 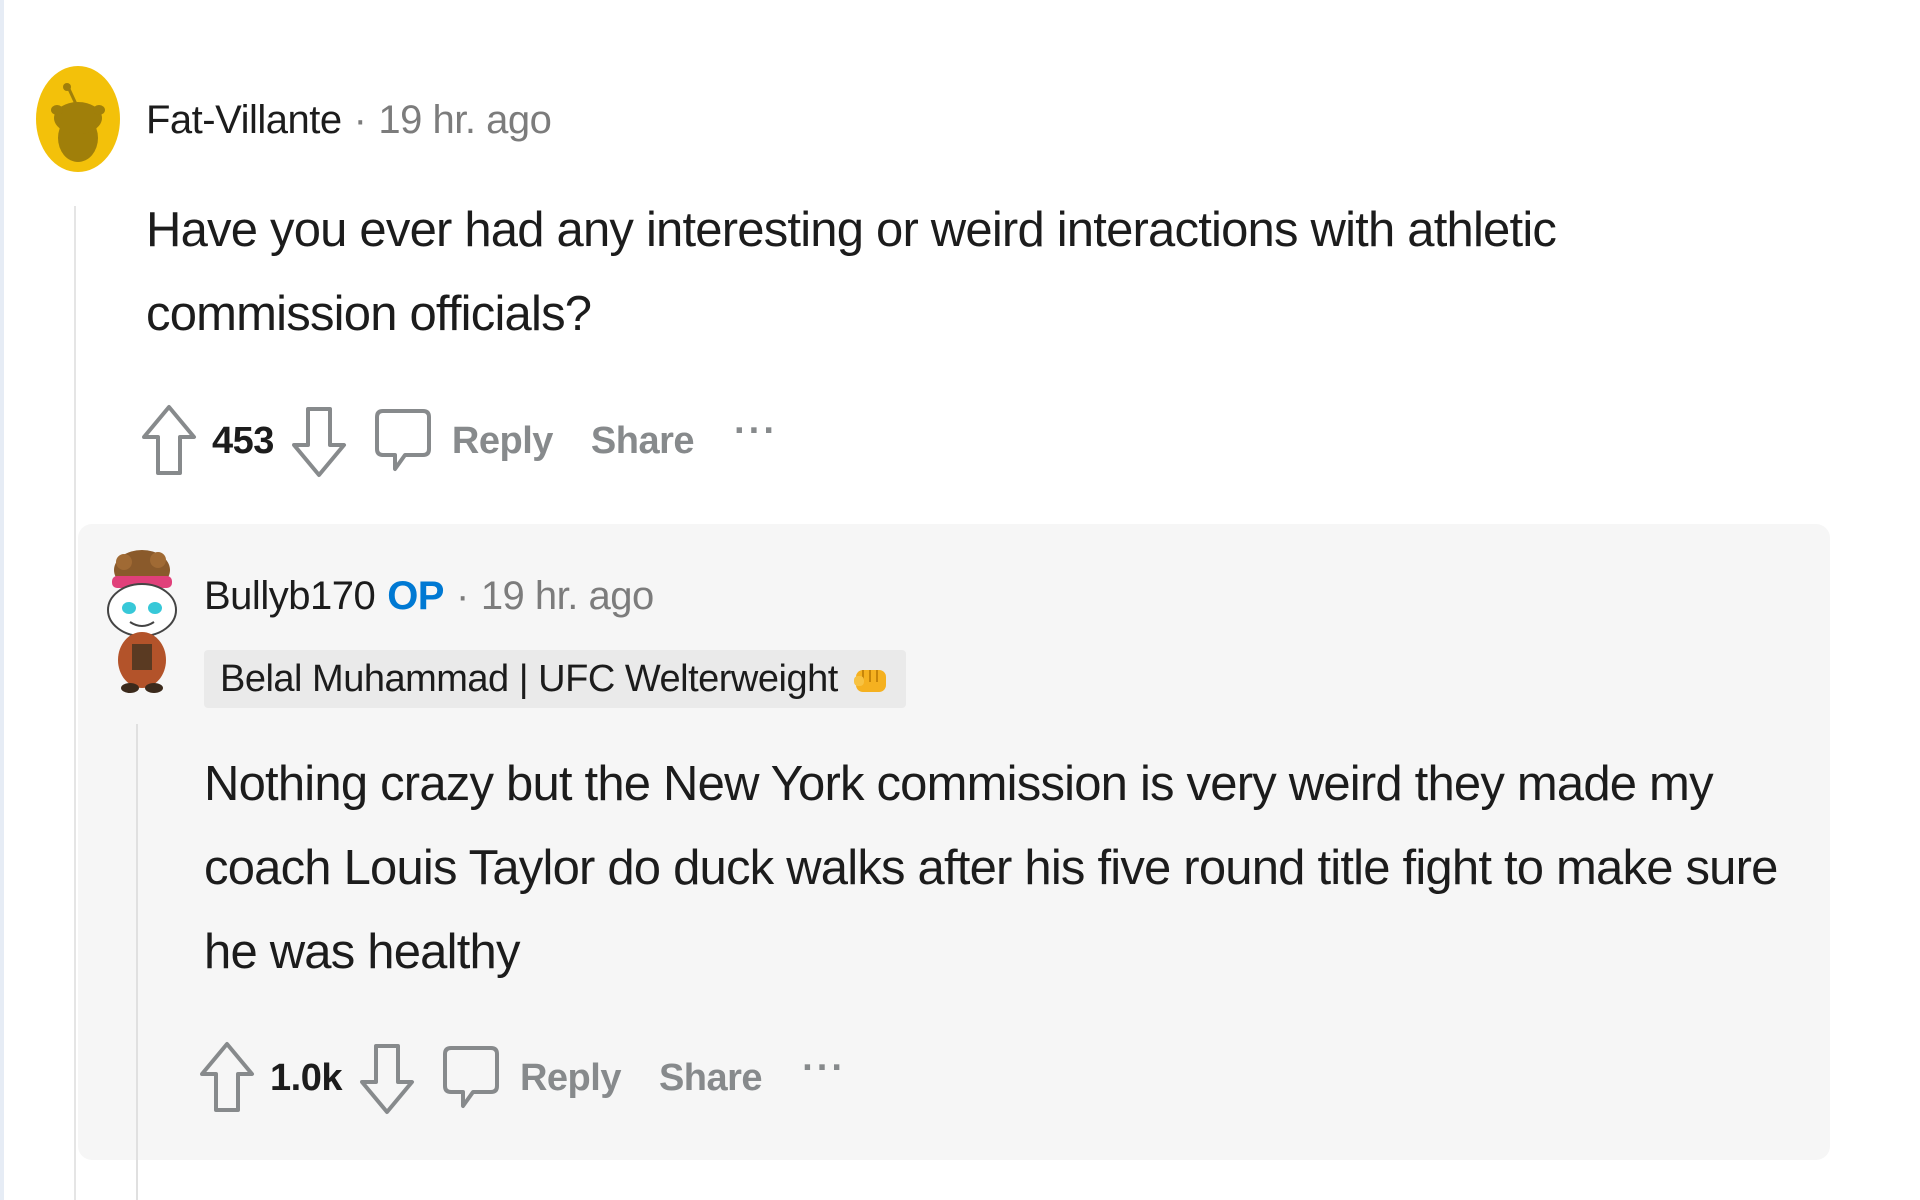 I want to click on snoo-custom-avatar-icon, so click(x=142, y=621).